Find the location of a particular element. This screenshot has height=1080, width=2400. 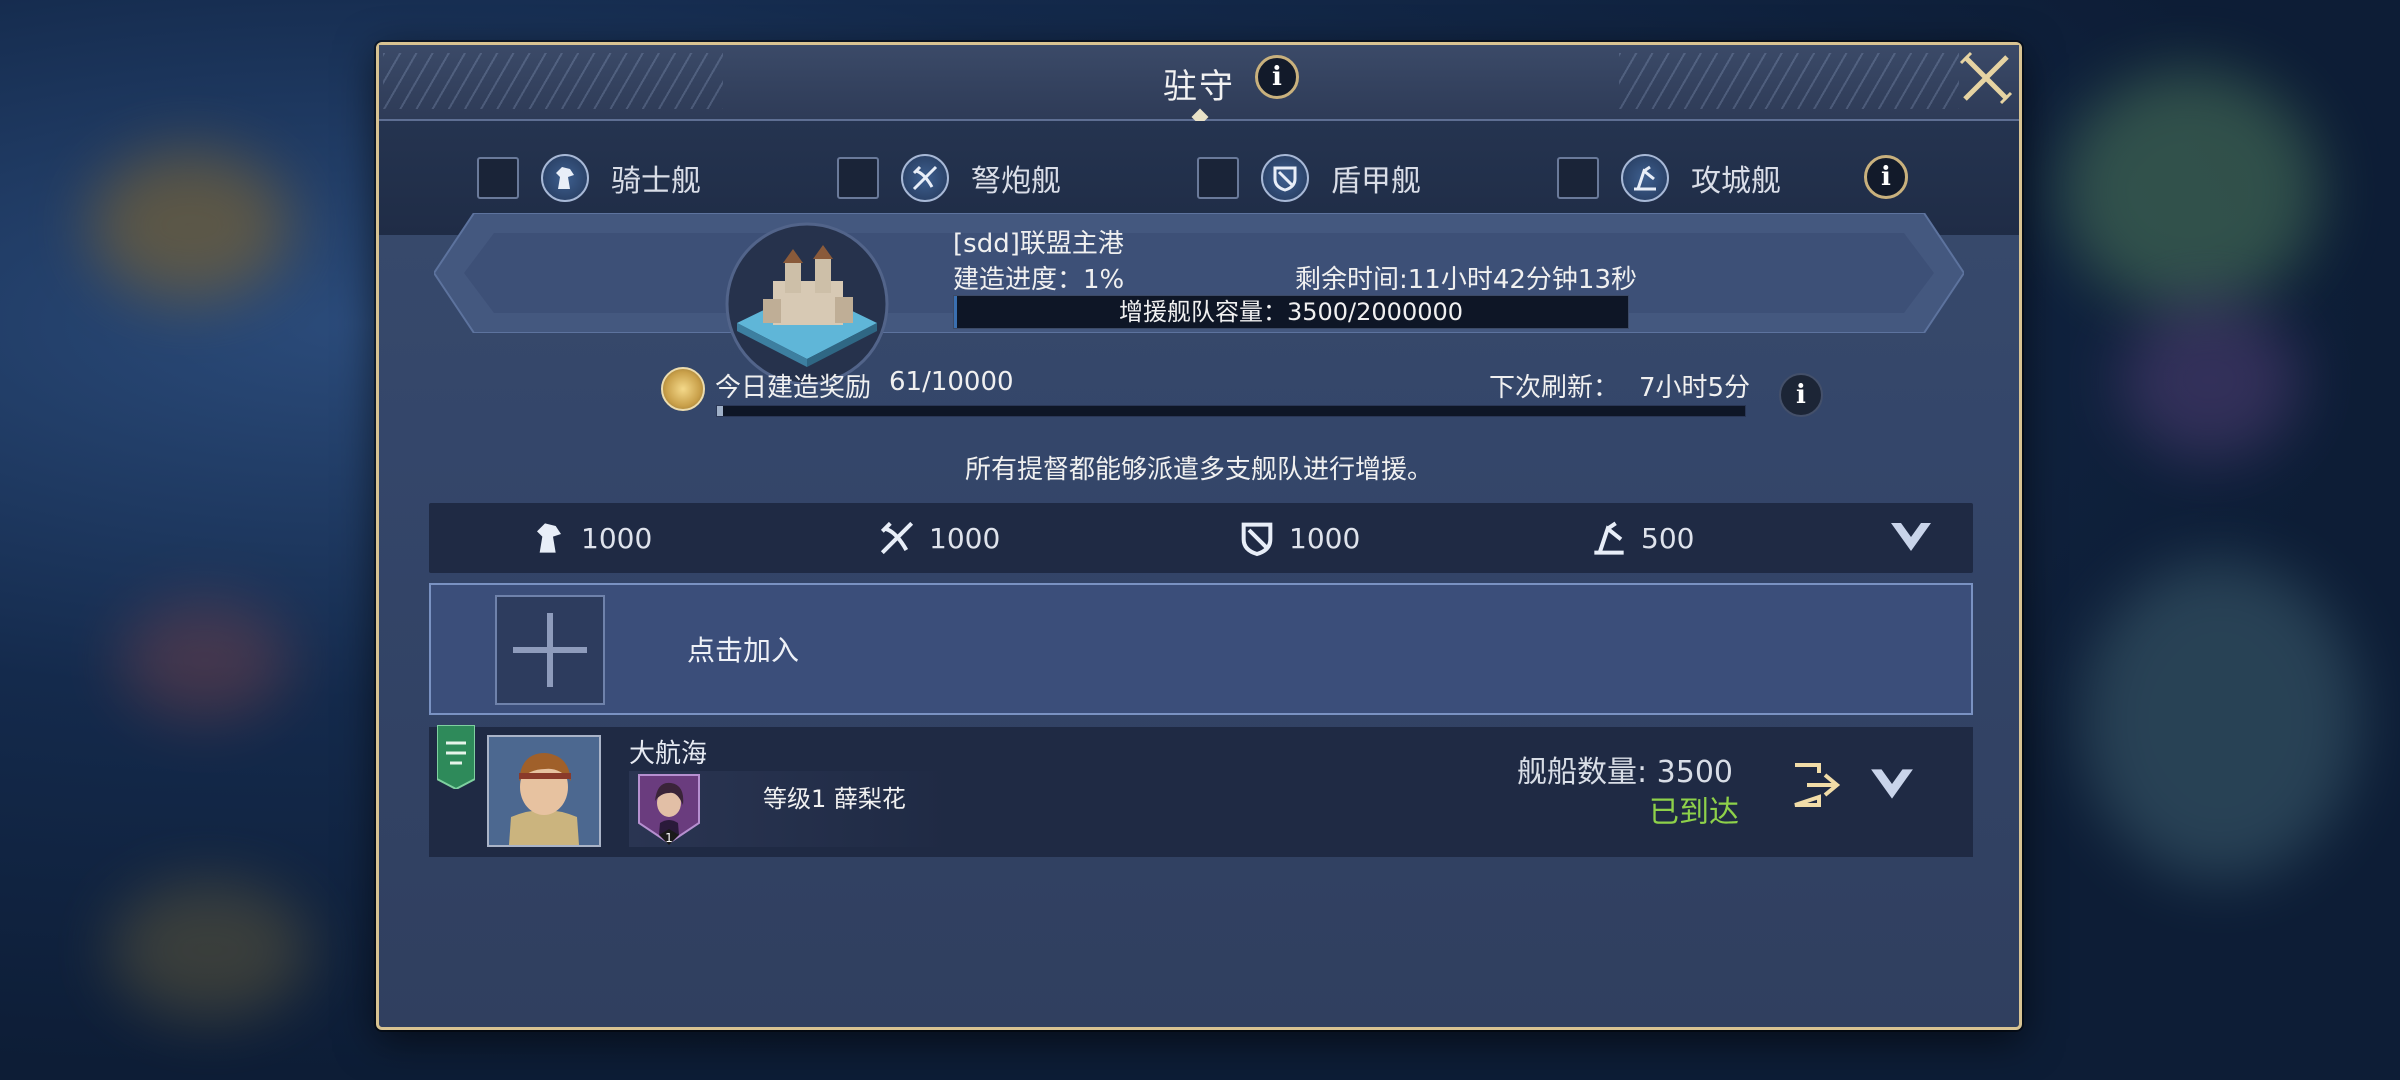

filter-siege-ship: 攻城舰 is located at coordinates (1669, 178).